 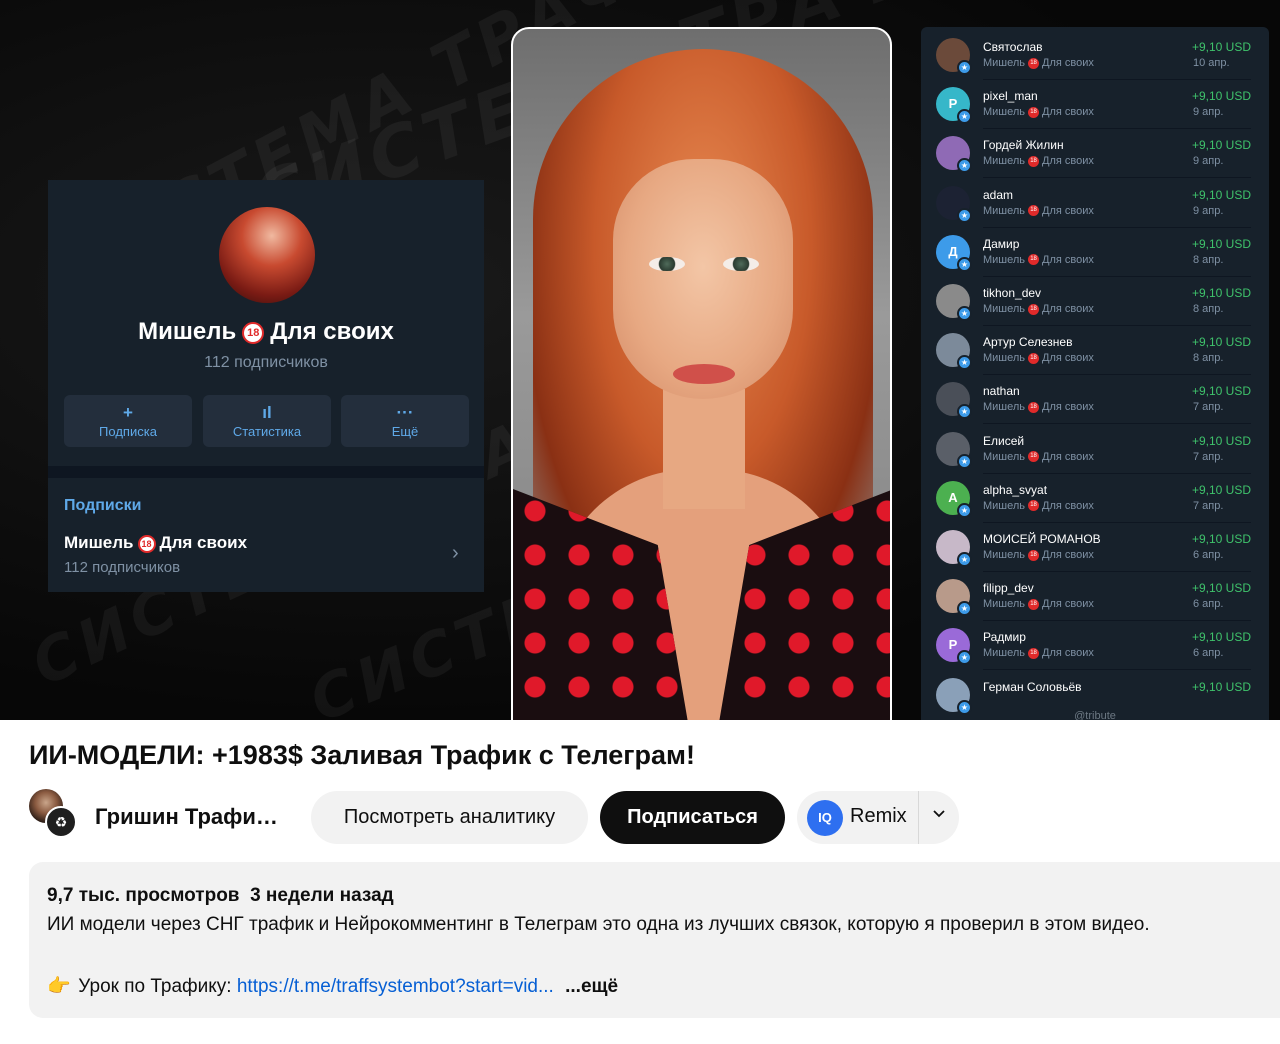 What do you see at coordinates (1211, 63) in the screenshot?
I see `payment-date: 10 апр.` at bounding box center [1211, 63].